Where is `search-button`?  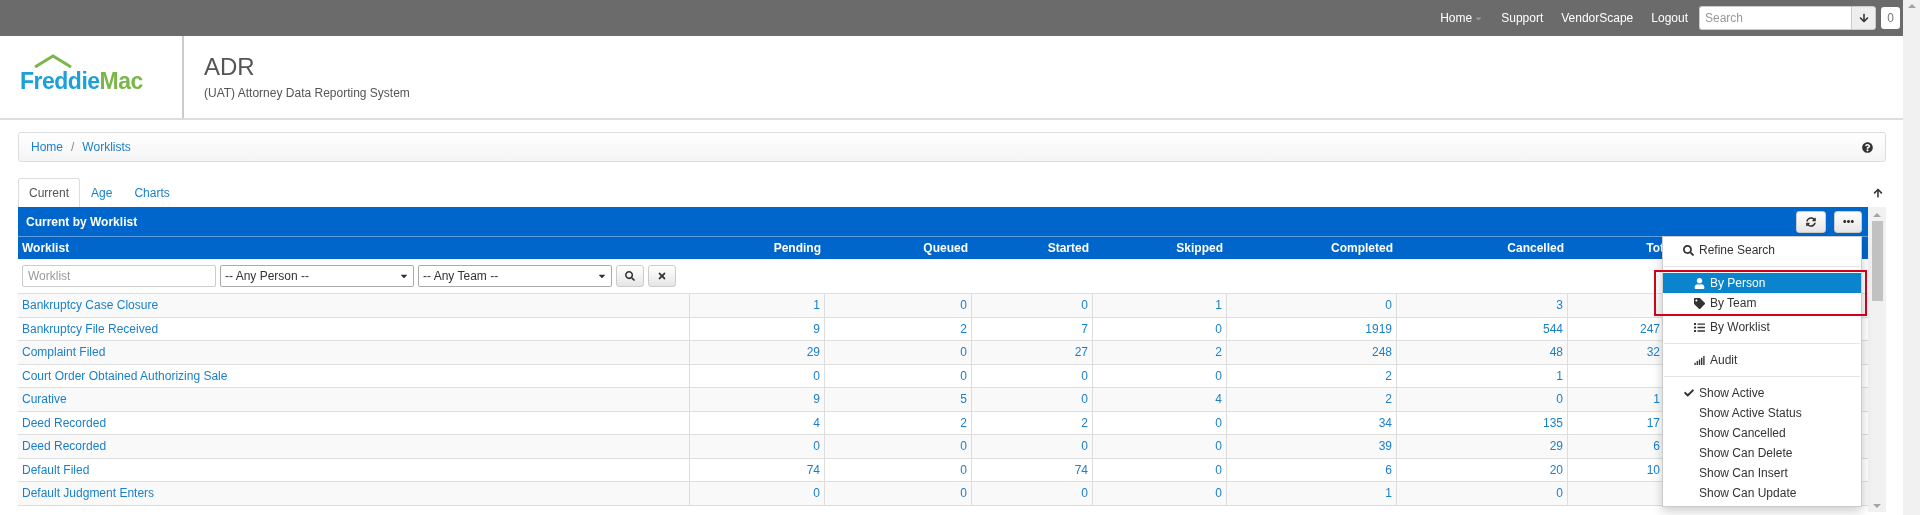 search-button is located at coordinates (630, 276).